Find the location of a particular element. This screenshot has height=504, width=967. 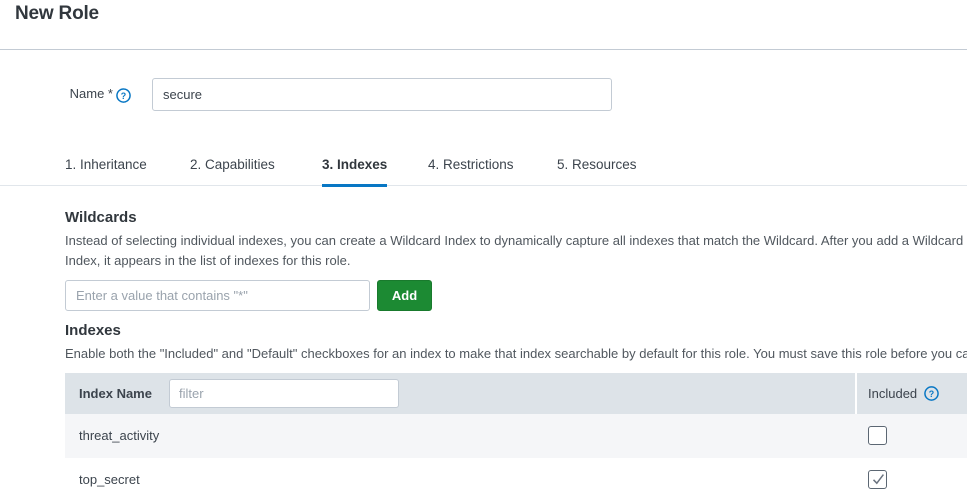

add-wildcard-button: Add is located at coordinates (404, 295).